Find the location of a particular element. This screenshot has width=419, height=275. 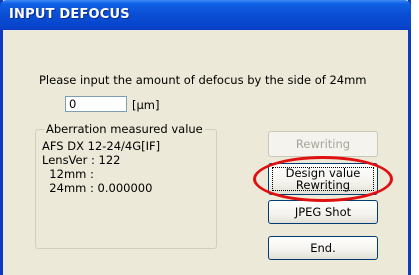

rewriting-button-label: Rewriting is located at coordinates (323, 144).